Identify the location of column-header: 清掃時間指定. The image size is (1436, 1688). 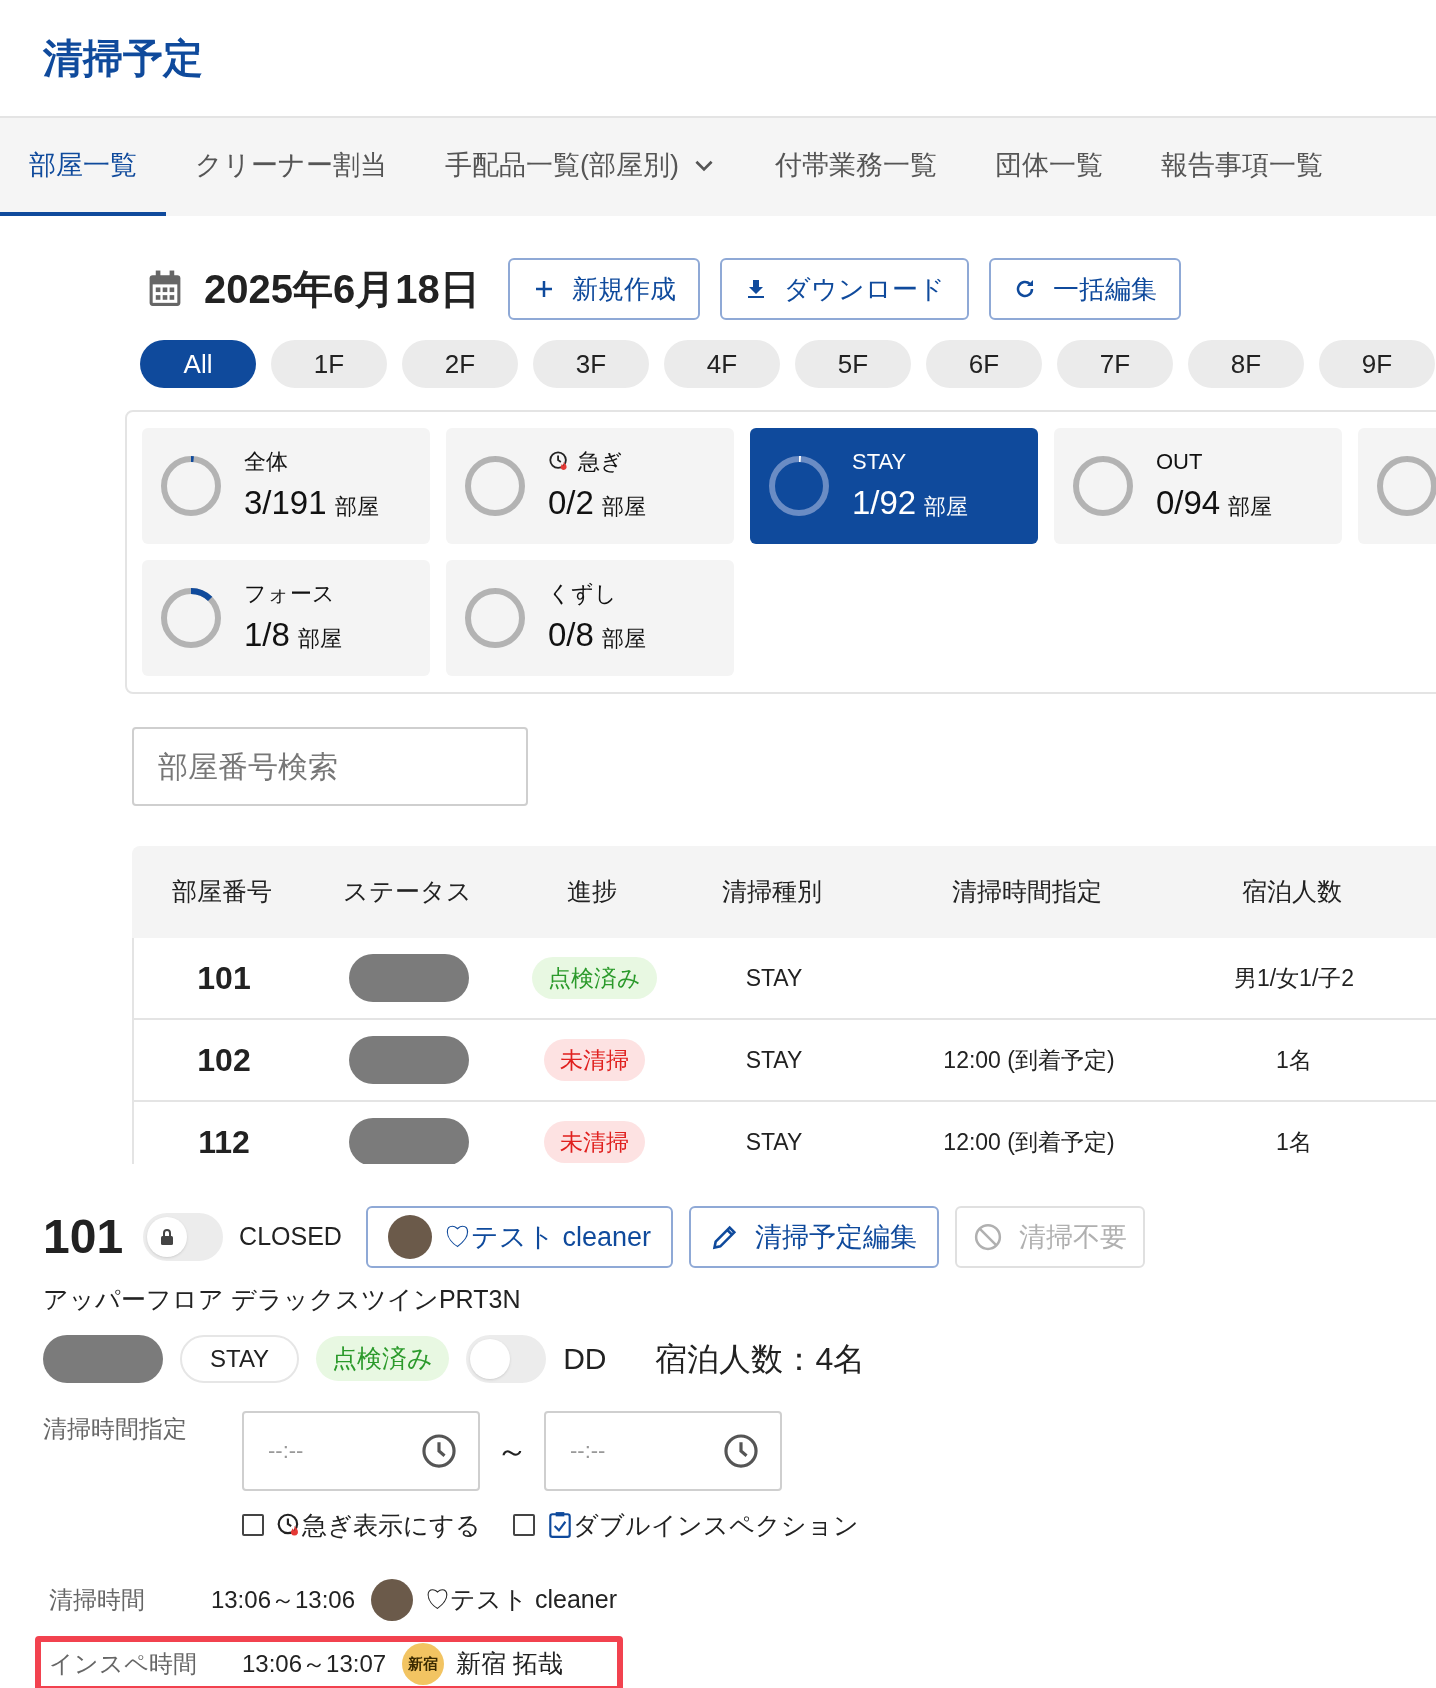
(1027, 892).